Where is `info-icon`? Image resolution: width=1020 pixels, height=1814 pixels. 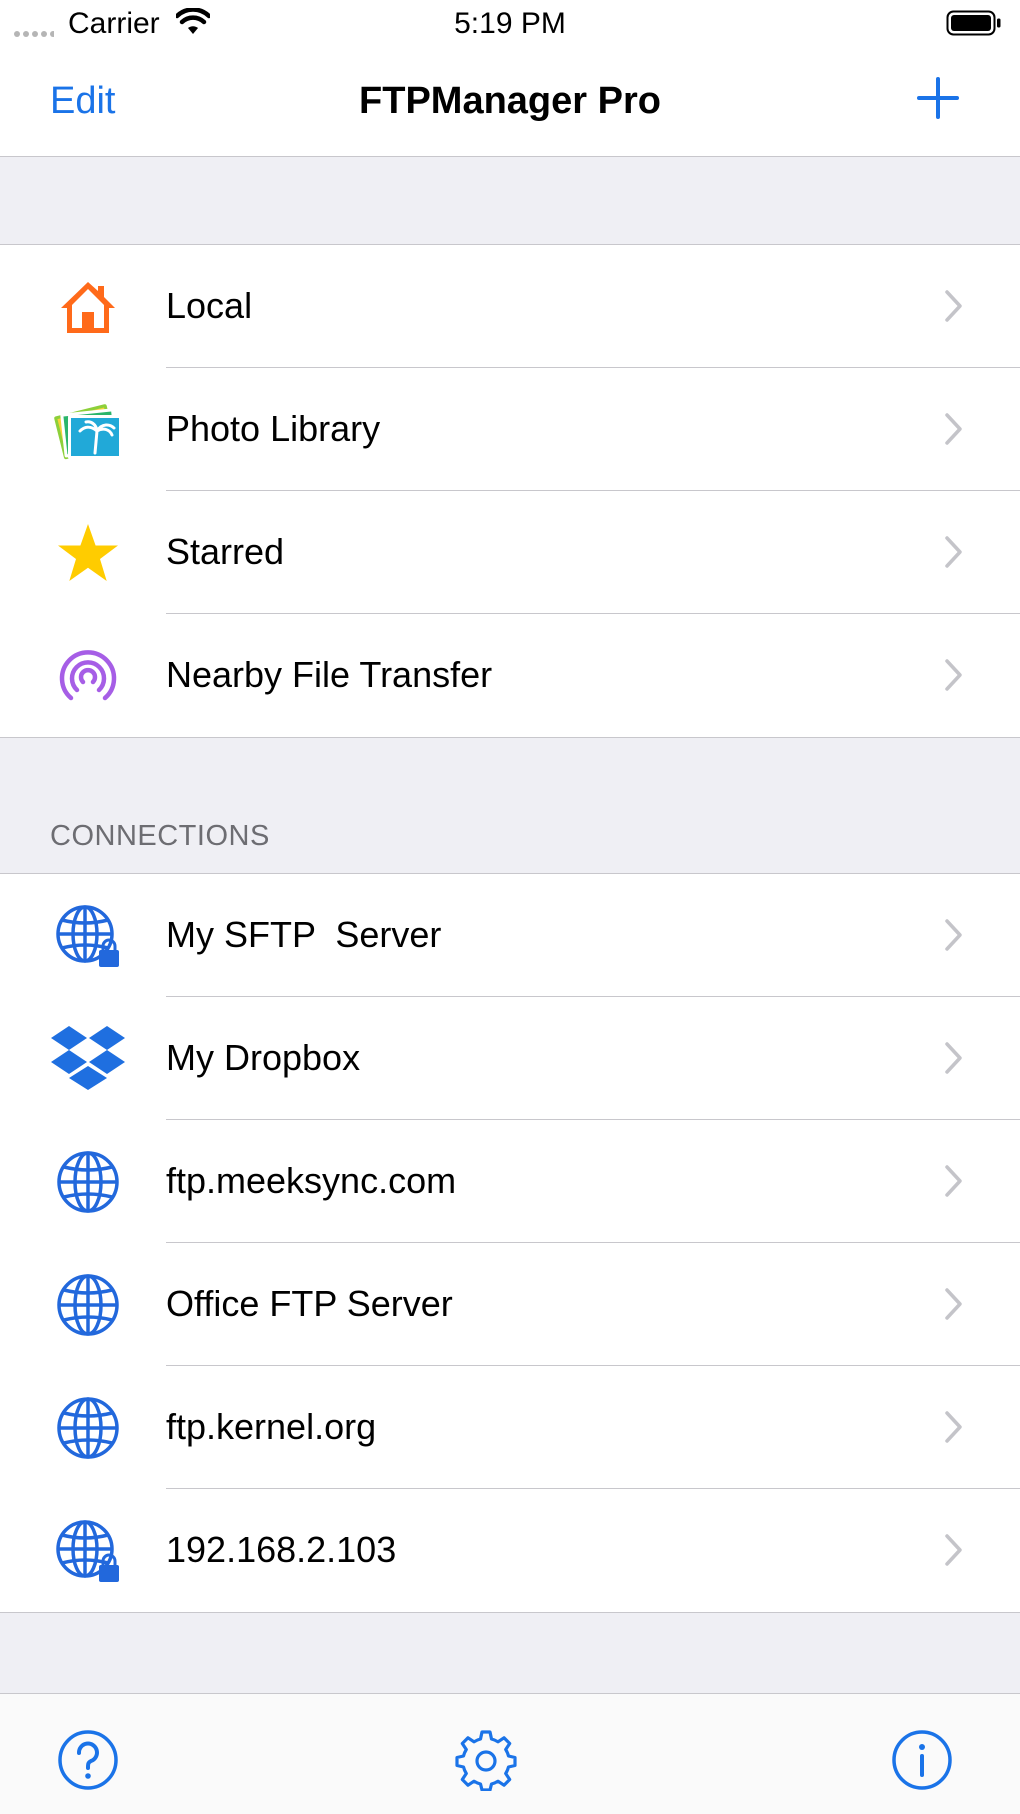
info-icon is located at coordinates (922, 1760).